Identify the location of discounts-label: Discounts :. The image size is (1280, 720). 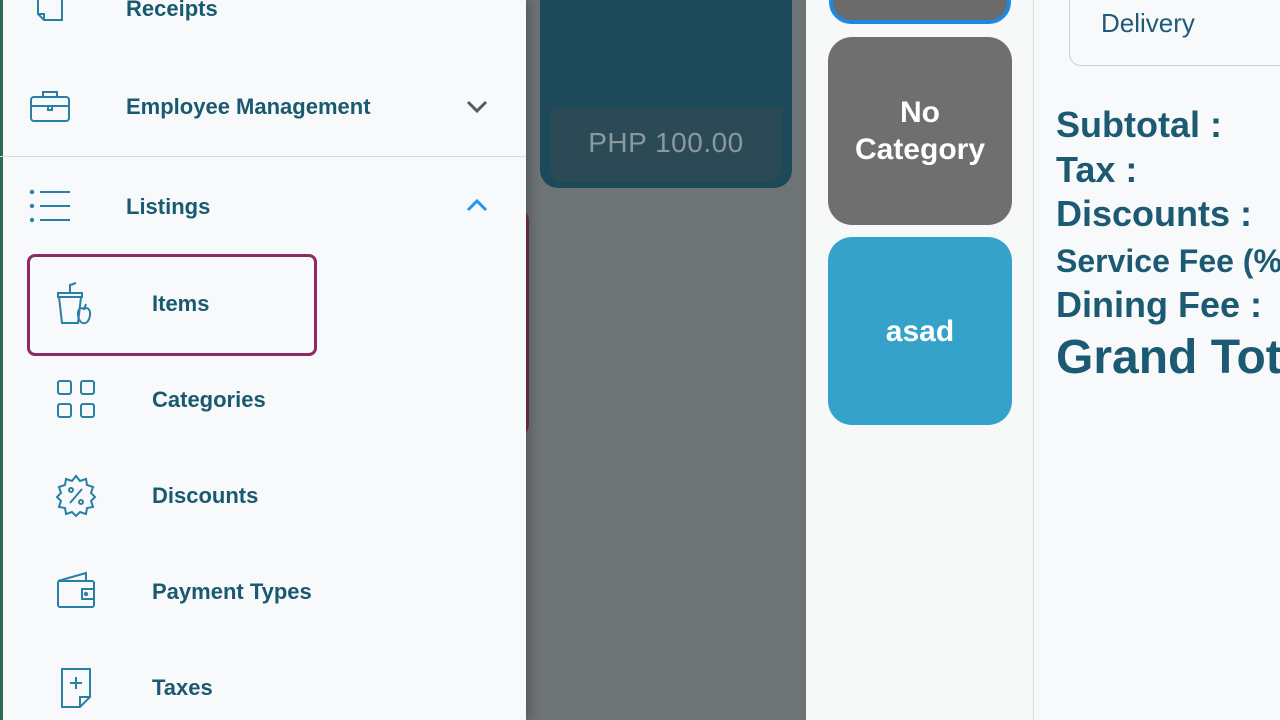
(1154, 213).